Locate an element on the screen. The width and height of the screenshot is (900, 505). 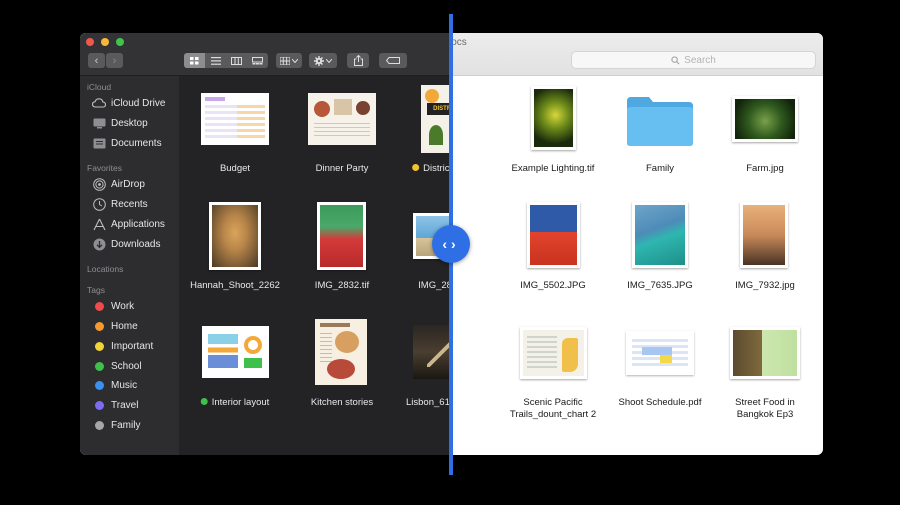
back-button: ‹ is located at coordinates (96, 60).